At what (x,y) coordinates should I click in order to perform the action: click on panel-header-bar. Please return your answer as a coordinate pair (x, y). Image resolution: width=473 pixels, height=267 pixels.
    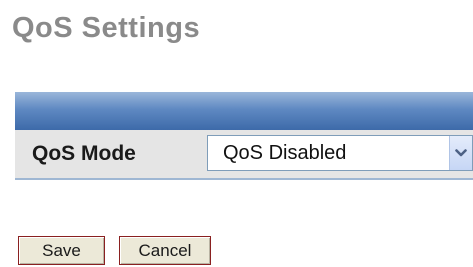
    Looking at the image, I should click on (244, 111).